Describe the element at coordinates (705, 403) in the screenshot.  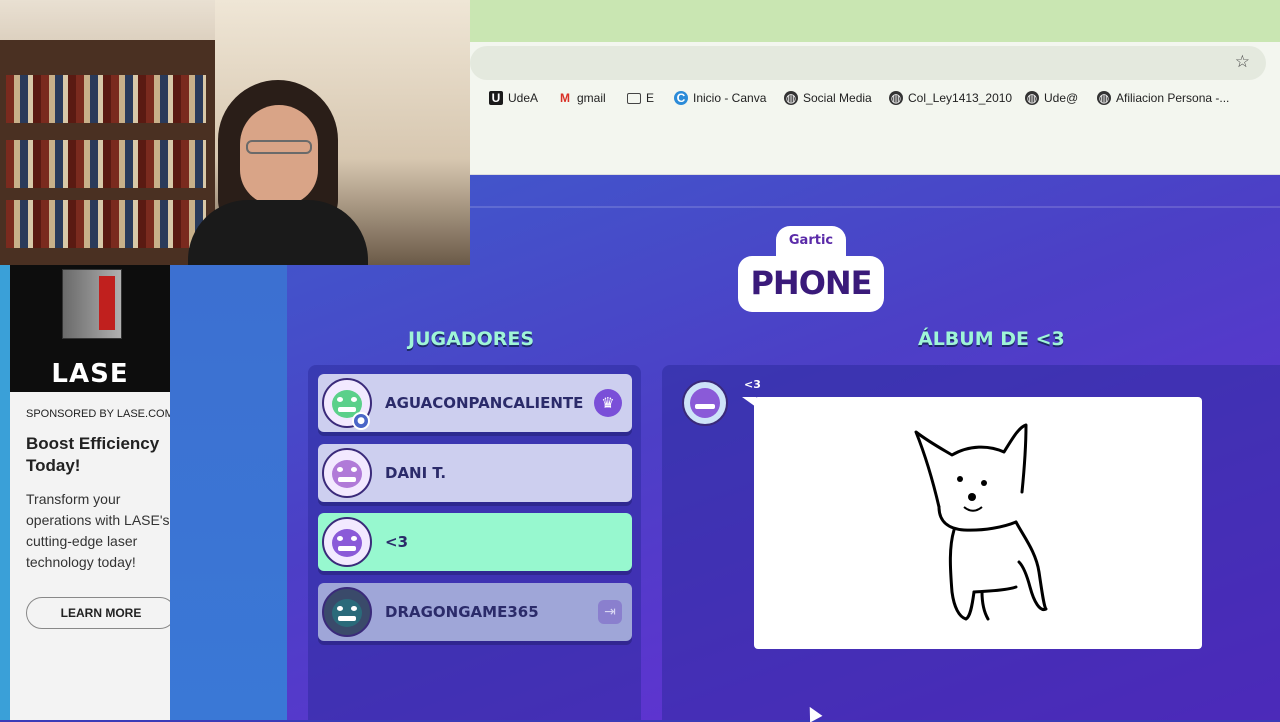
I see `album-author-avatar` at that location.